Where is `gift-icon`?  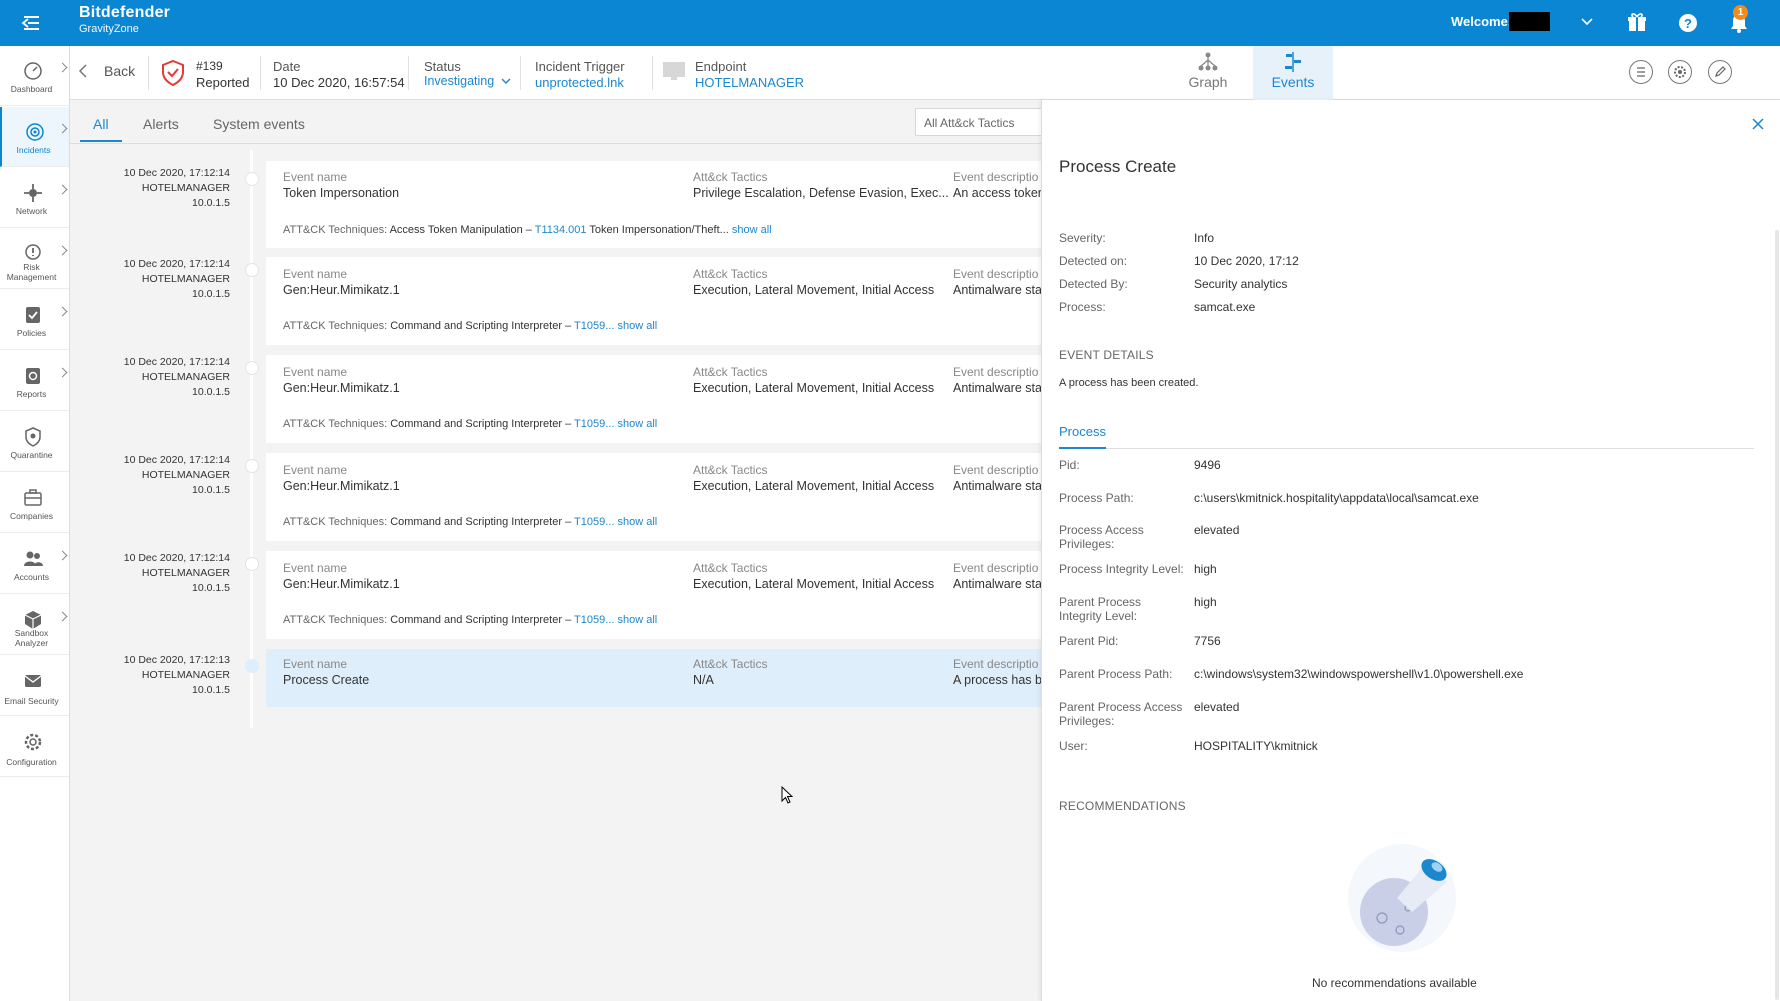
gift-icon is located at coordinates (1637, 23).